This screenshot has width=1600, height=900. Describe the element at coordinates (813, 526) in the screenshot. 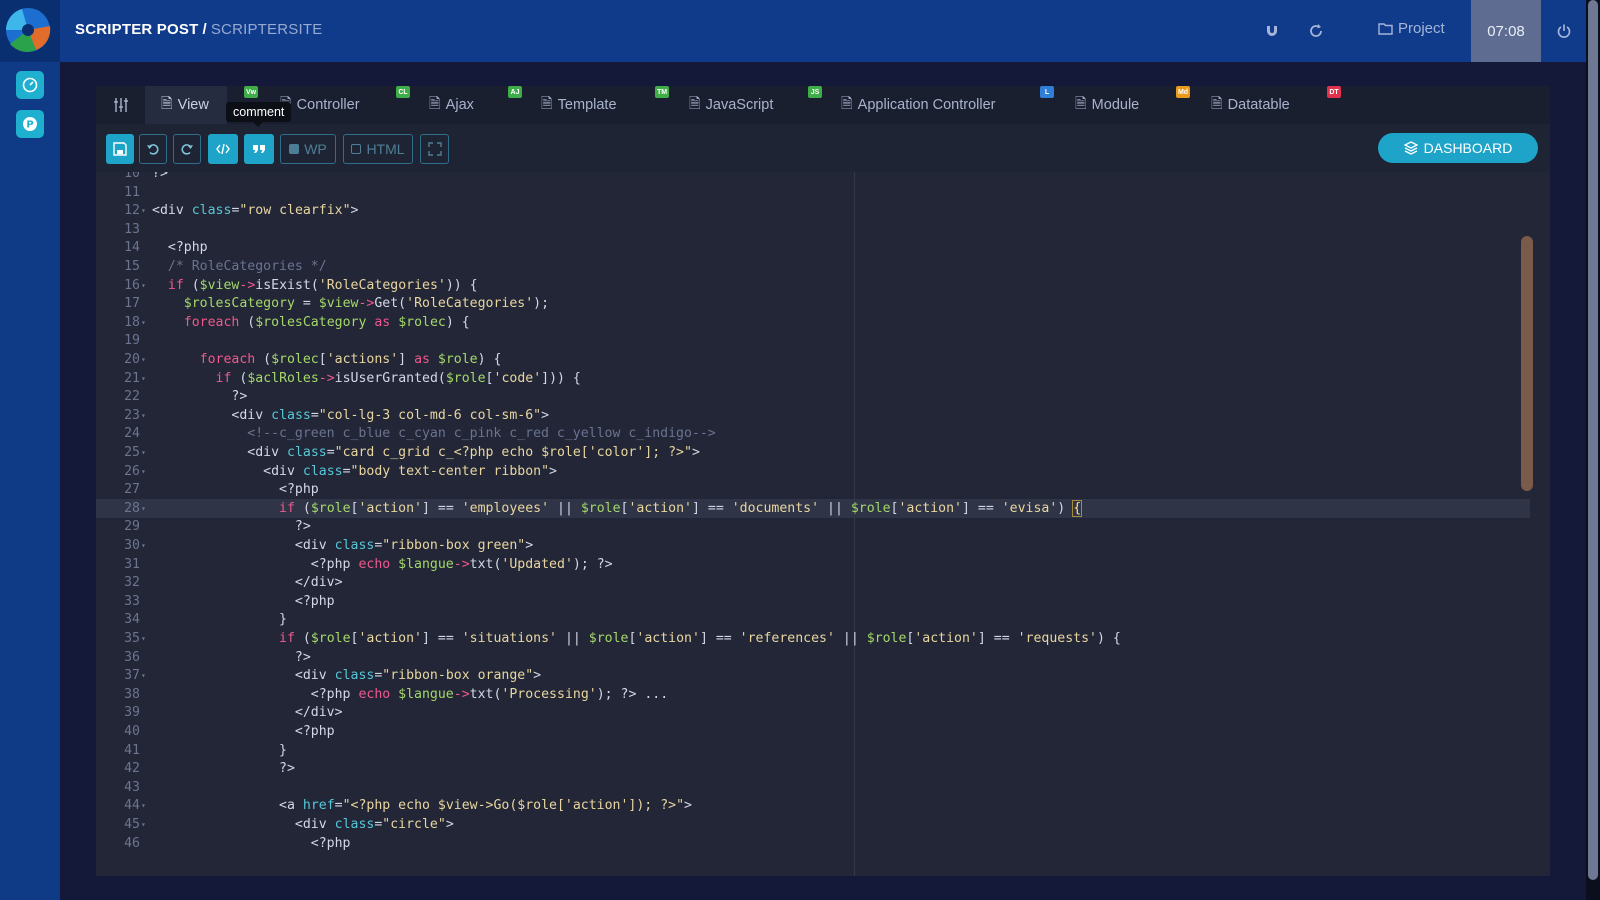

I see `code-line: 29 ?>` at that location.